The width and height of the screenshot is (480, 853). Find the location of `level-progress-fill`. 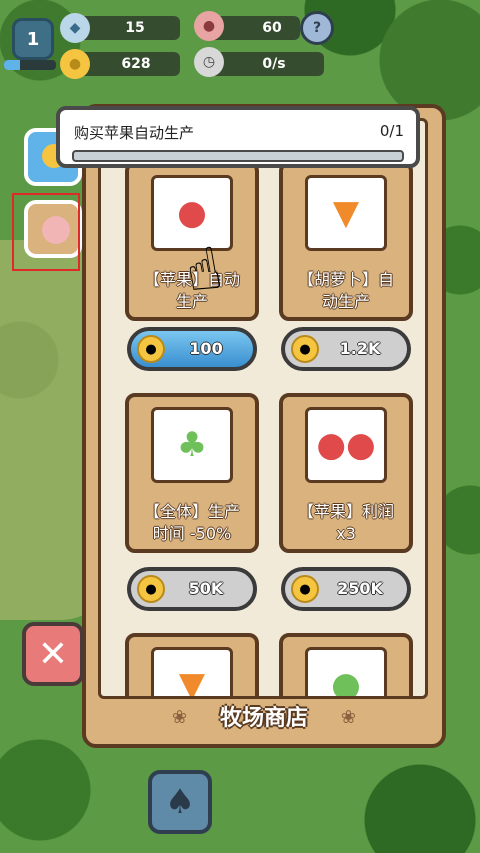

level-progress-fill is located at coordinates (12, 65).